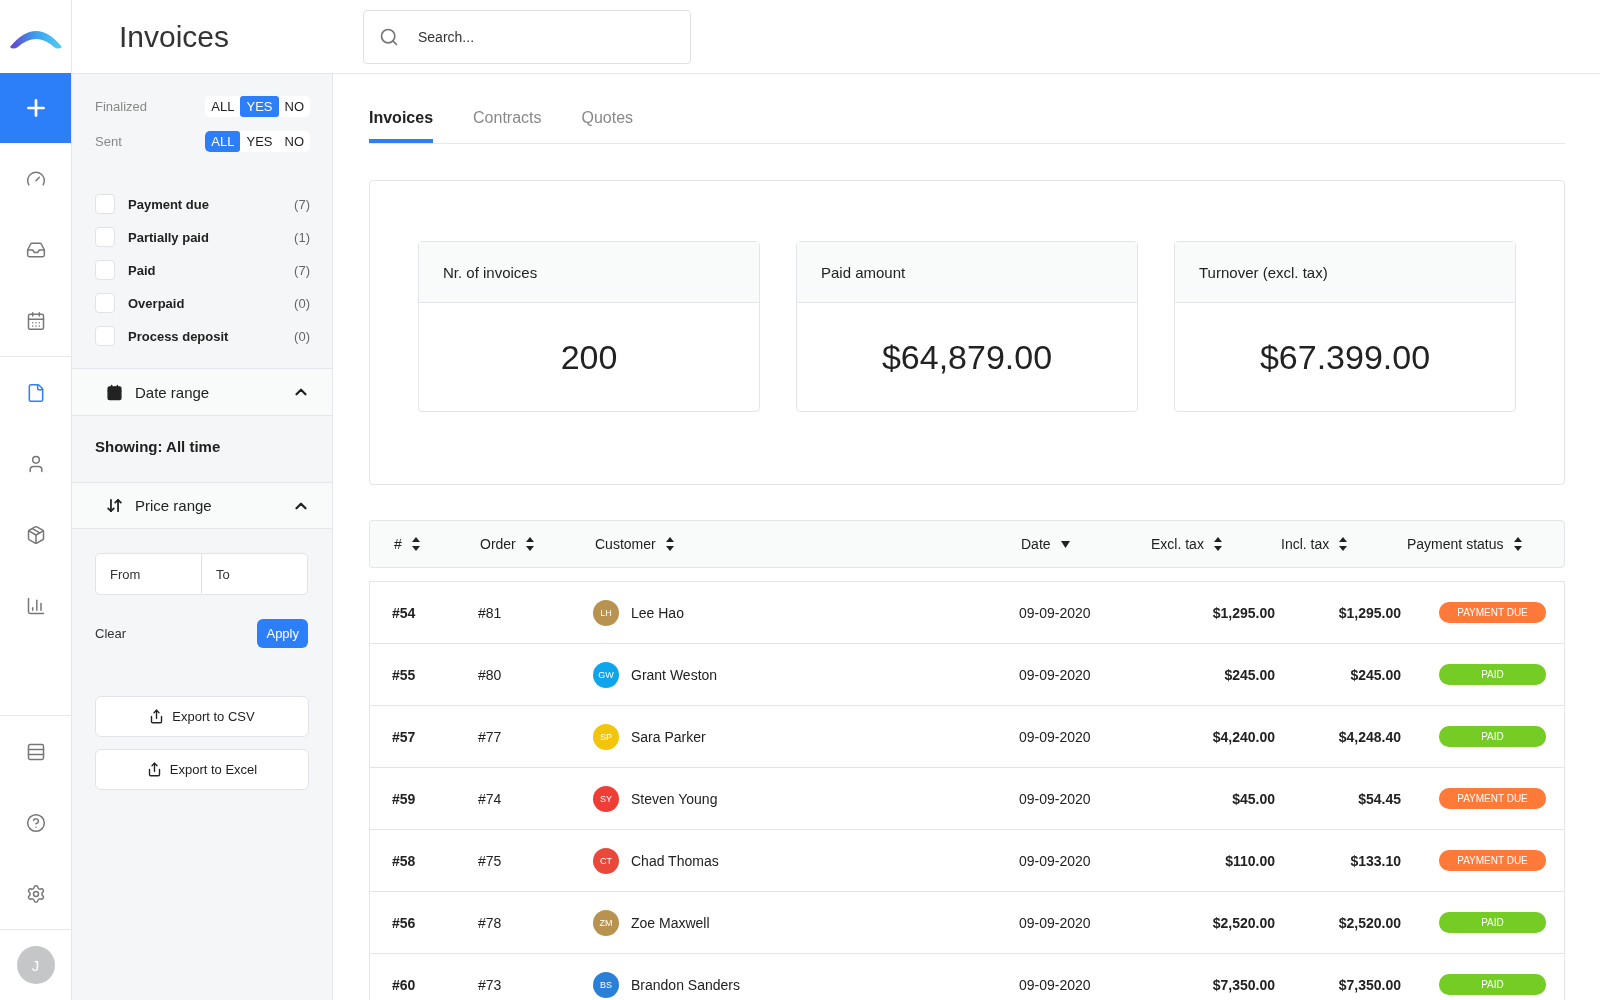 This screenshot has width=1600, height=1000. I want to click on table-cell-text: #56, so click(404, 922).